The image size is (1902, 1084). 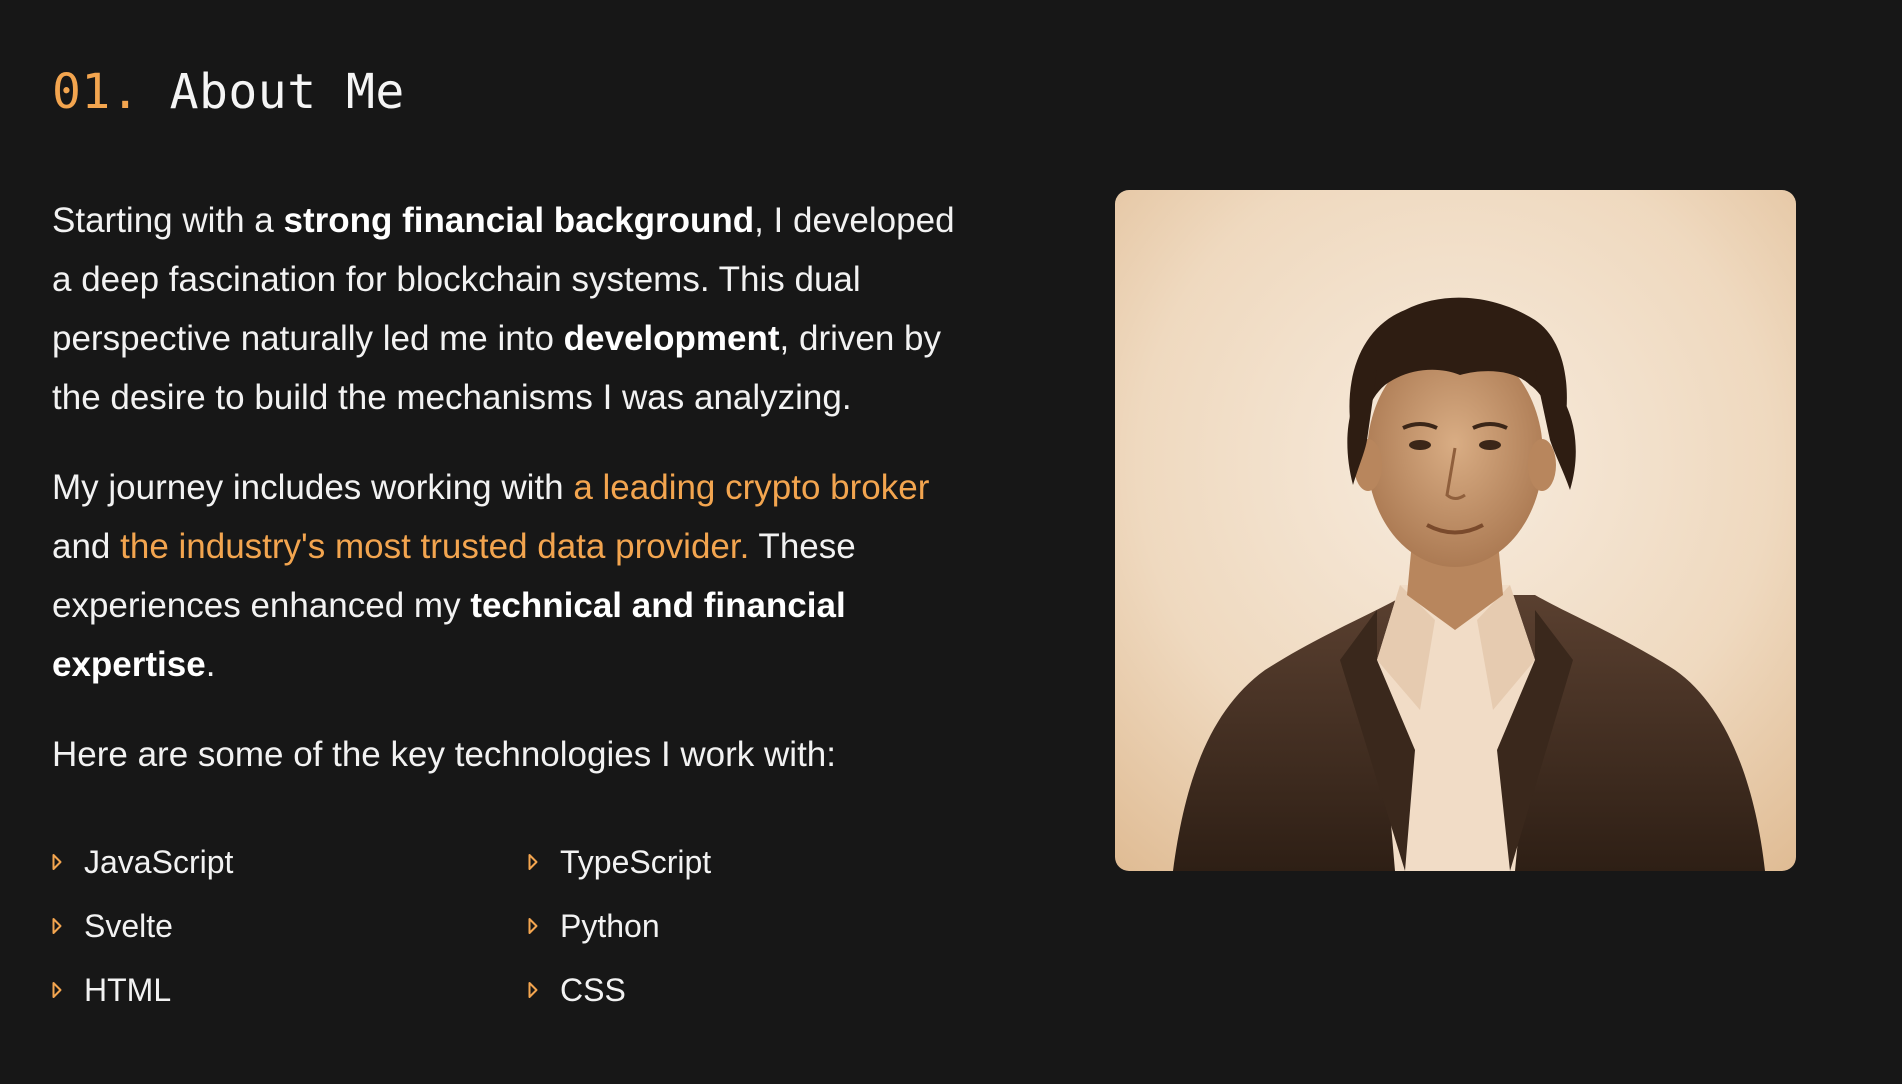 What do you see at coordinates (610, 926) in the screenshot?
I see `tech-label: Python` at bounding box center [610, 926].